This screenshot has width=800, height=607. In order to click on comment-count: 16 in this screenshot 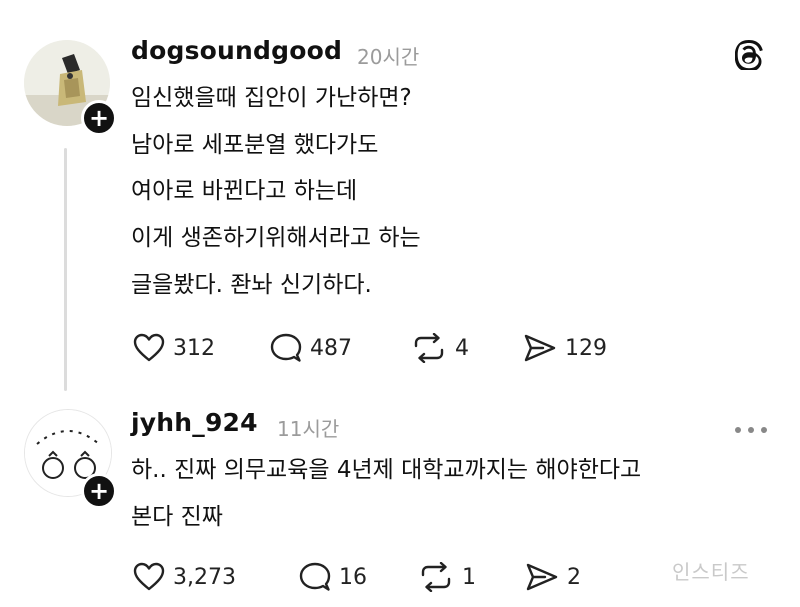, I will do `click(353, 577)`.